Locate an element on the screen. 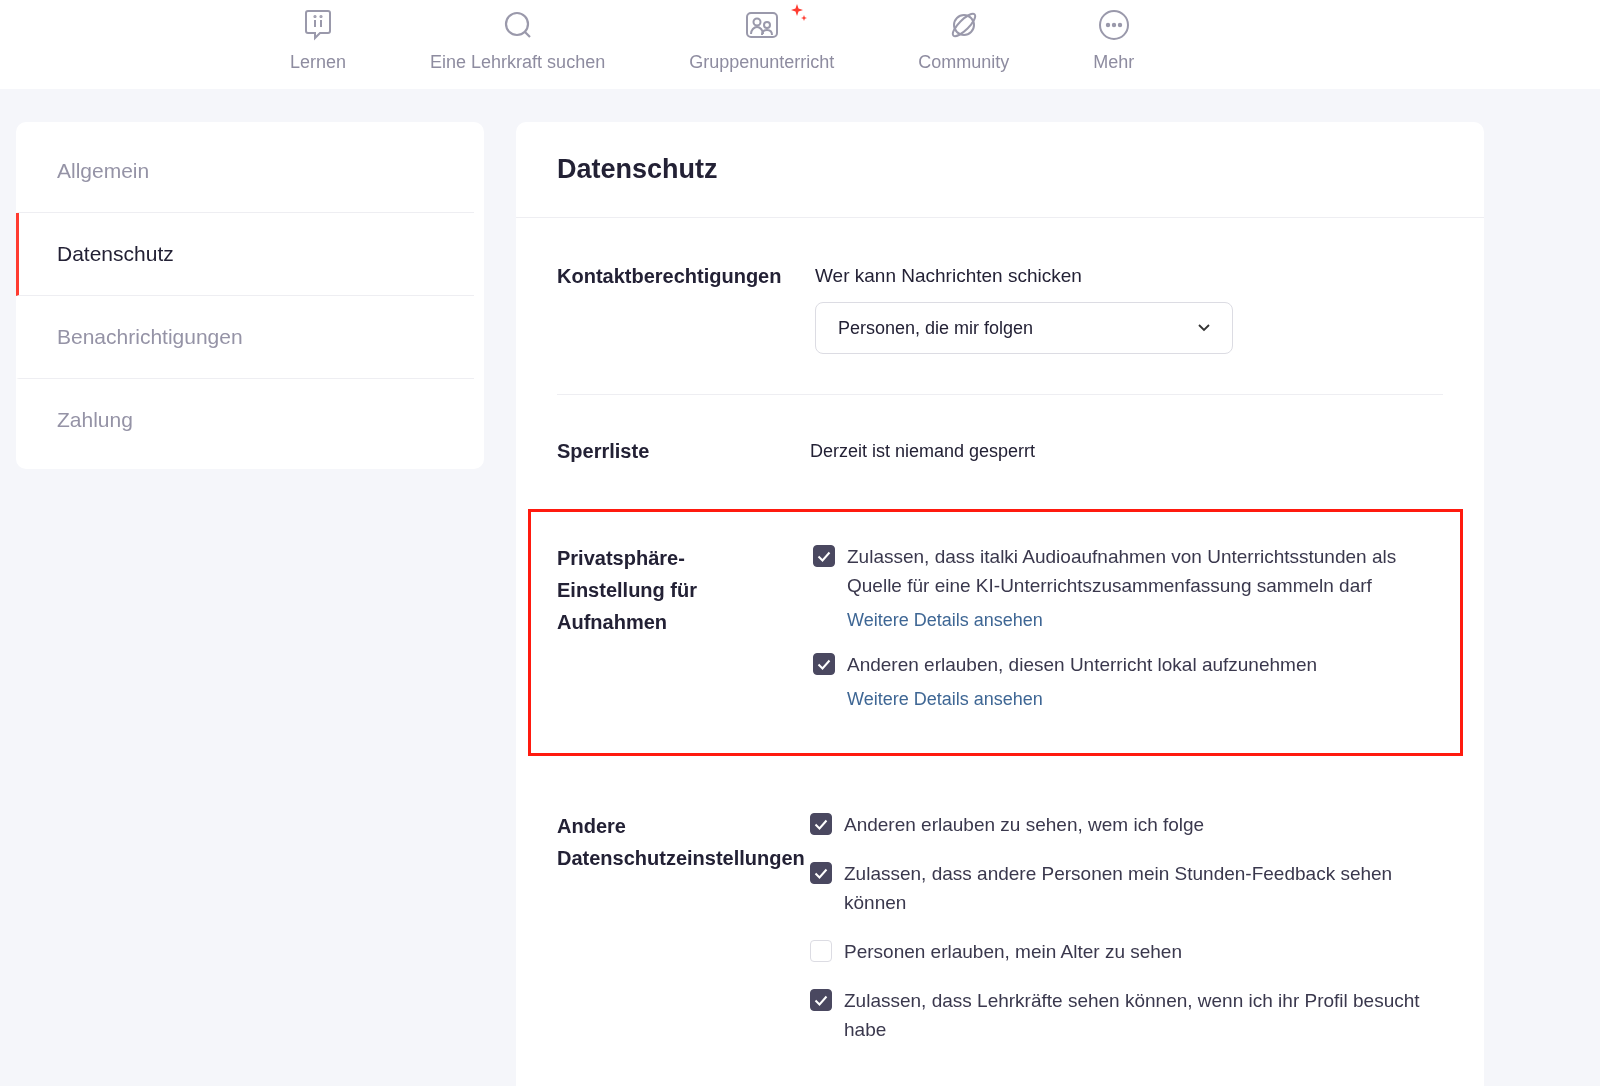 This screenshot has height=1086, width=1600. nav-item: Eine Lehrkraft suchen is located at coordinates (518, 44).